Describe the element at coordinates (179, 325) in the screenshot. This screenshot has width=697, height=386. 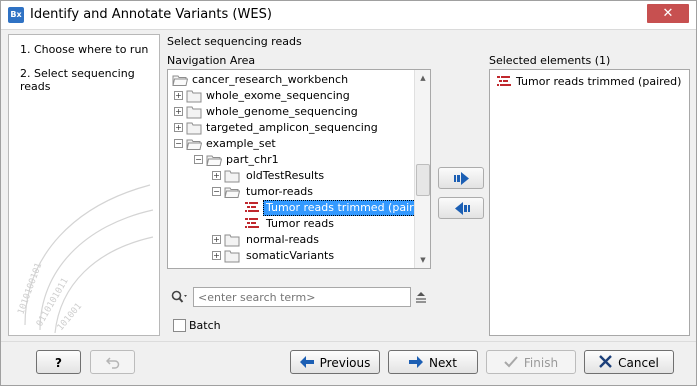
I see `batch-checkbox` at that location.